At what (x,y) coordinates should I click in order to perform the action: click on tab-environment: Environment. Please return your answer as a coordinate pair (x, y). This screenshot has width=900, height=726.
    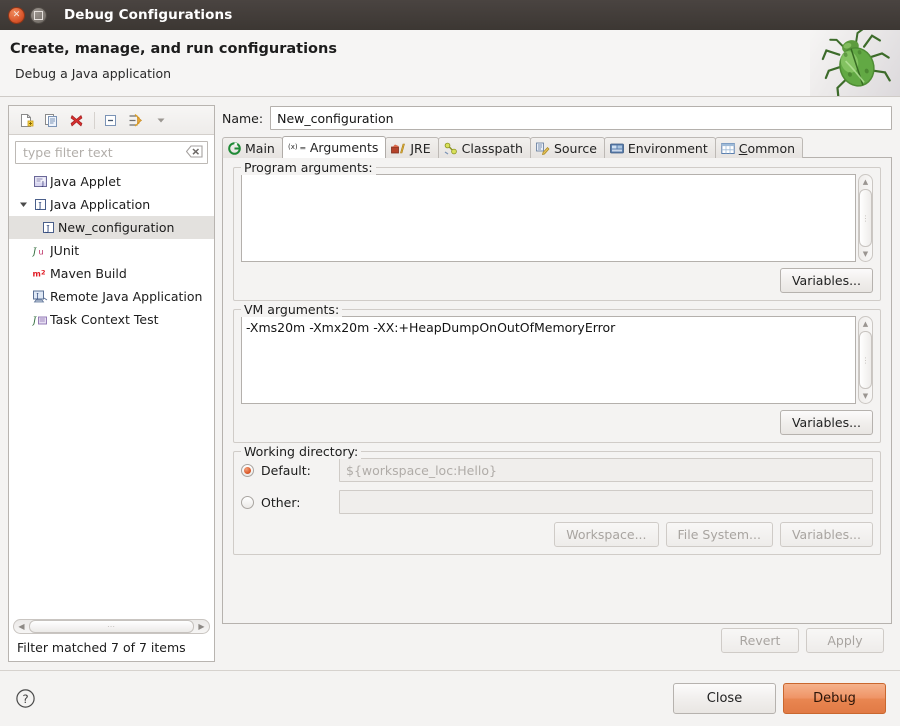
    Looking at the image, I should click on (659, 147).